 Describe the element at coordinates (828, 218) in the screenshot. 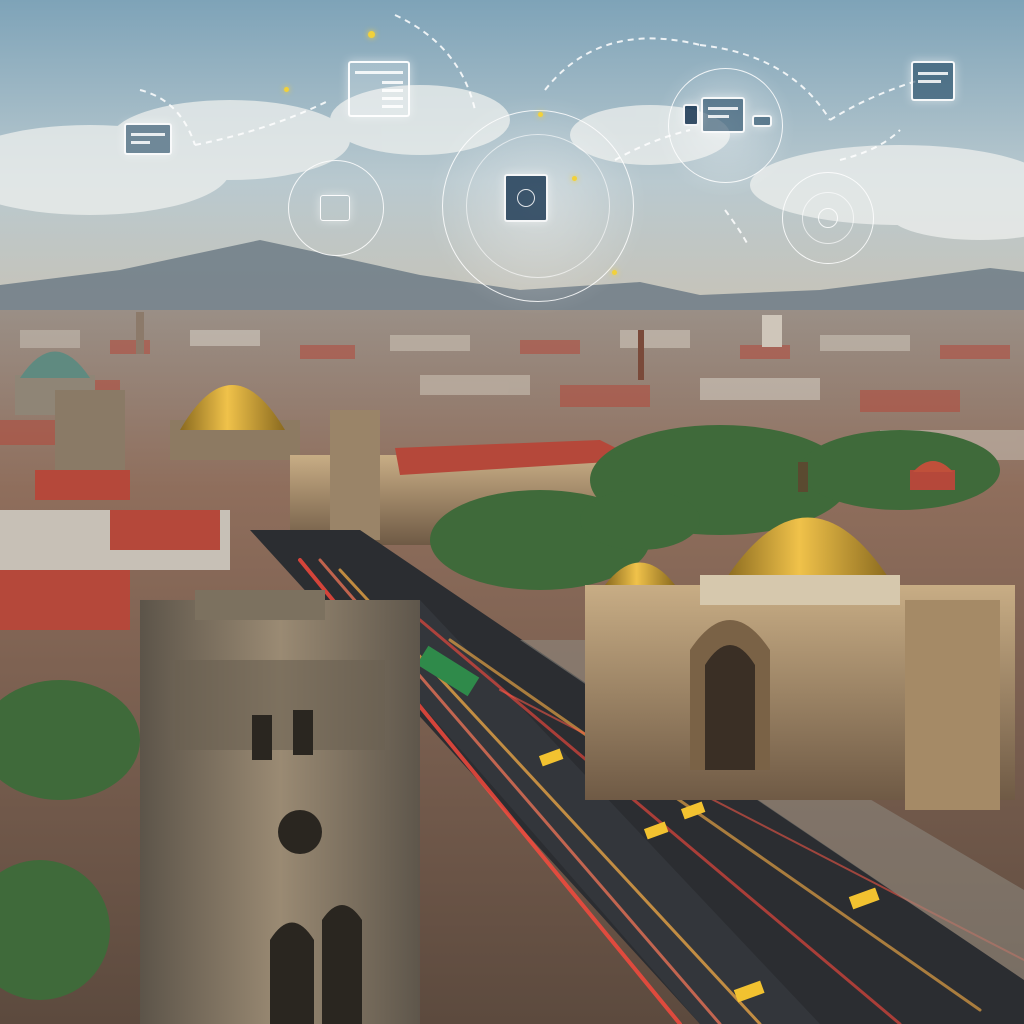

I see `hologram-ring-right-core` at that location.